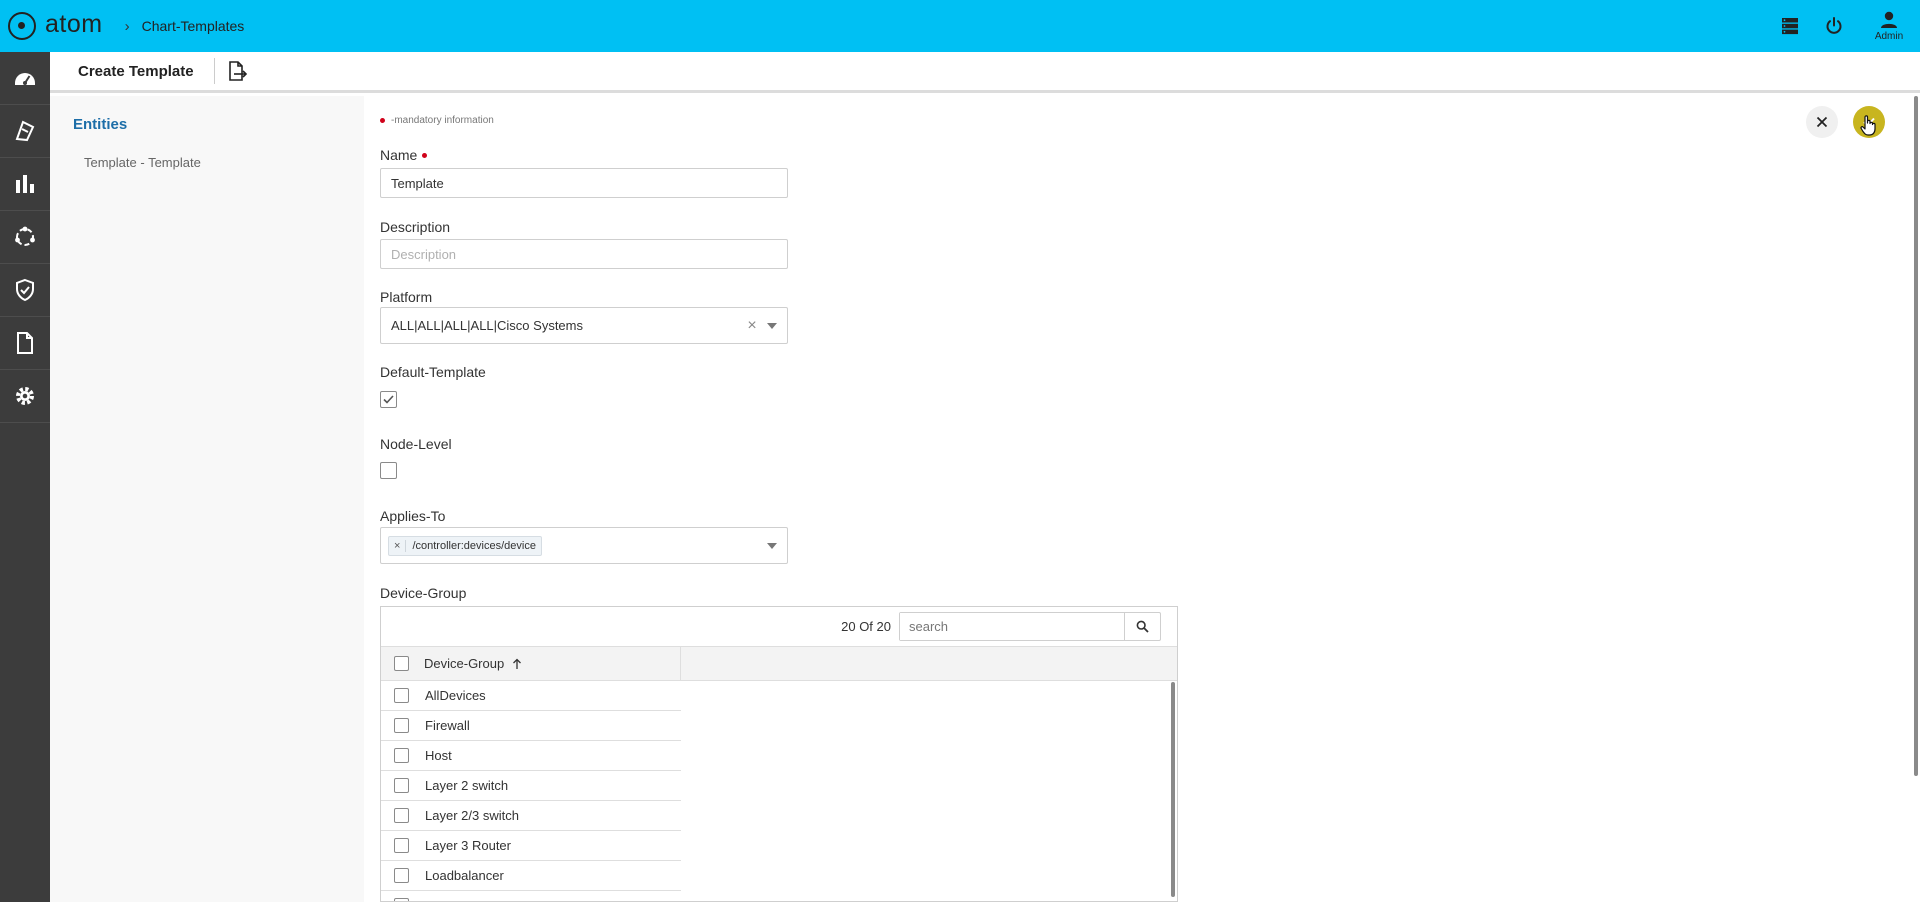 The height and width of the screenshot is (902, 1920). Describe the element at coordinates (584, 254) in the screenshot. I see `description-input` at that location.